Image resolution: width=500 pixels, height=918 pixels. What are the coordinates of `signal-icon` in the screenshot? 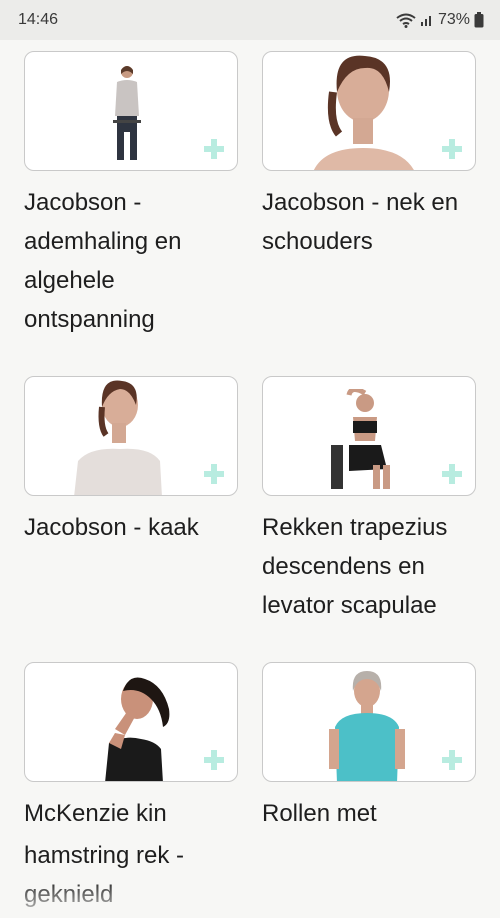 It's located at (427, 20).